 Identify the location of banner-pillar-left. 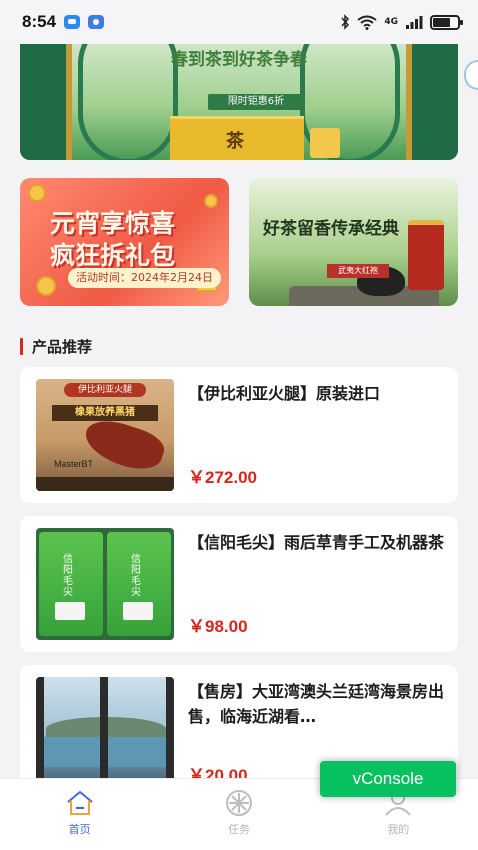
(46, 102).